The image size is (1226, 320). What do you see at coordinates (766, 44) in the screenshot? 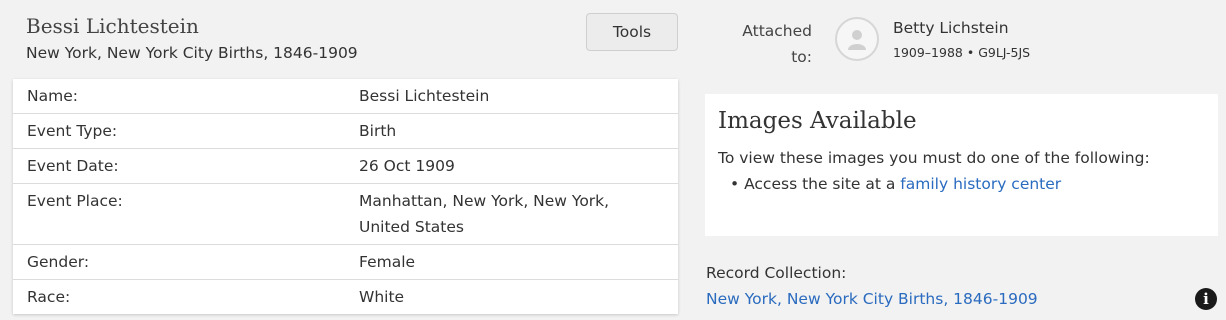
I see `attached-to-label: Attached to:` at bounding box center [766, 44].